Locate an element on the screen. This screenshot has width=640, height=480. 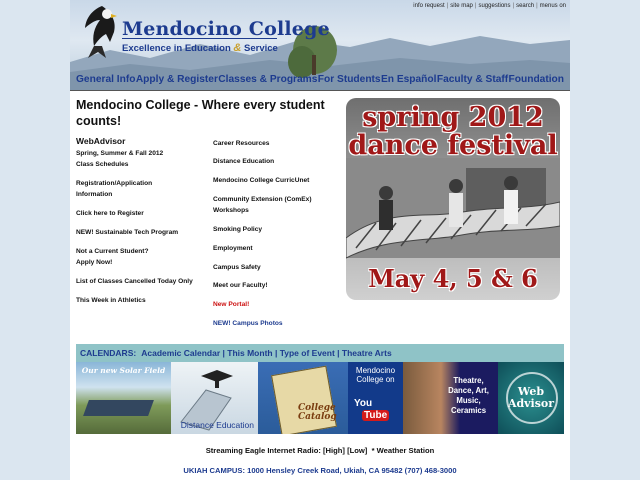
dance-festival-promo: spring 2012 dance festival May 4, 5 & 6 is located at coordinates (453, 199).